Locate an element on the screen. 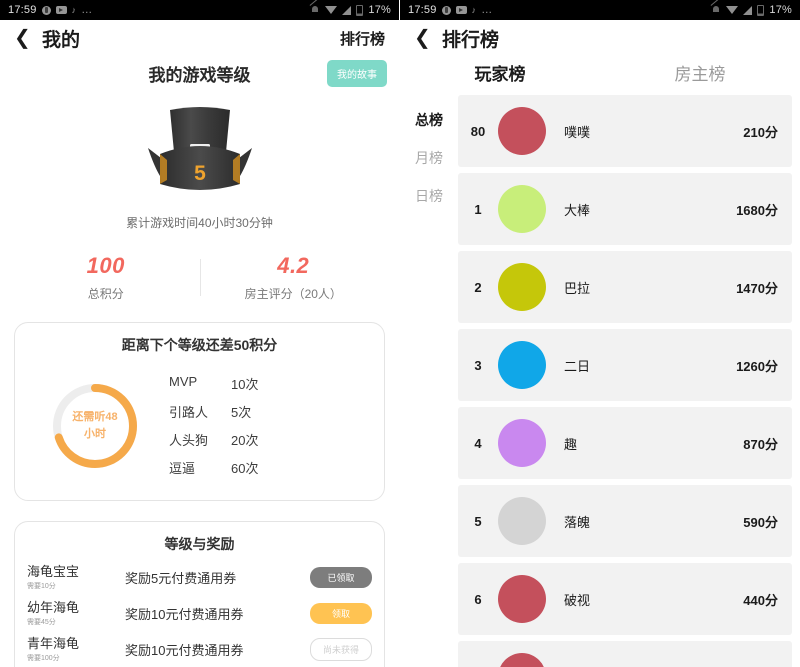 This screenshot has height=667, width=800. rank-row: 2 巴拉 1470分 is located at coordinates (625, 287).